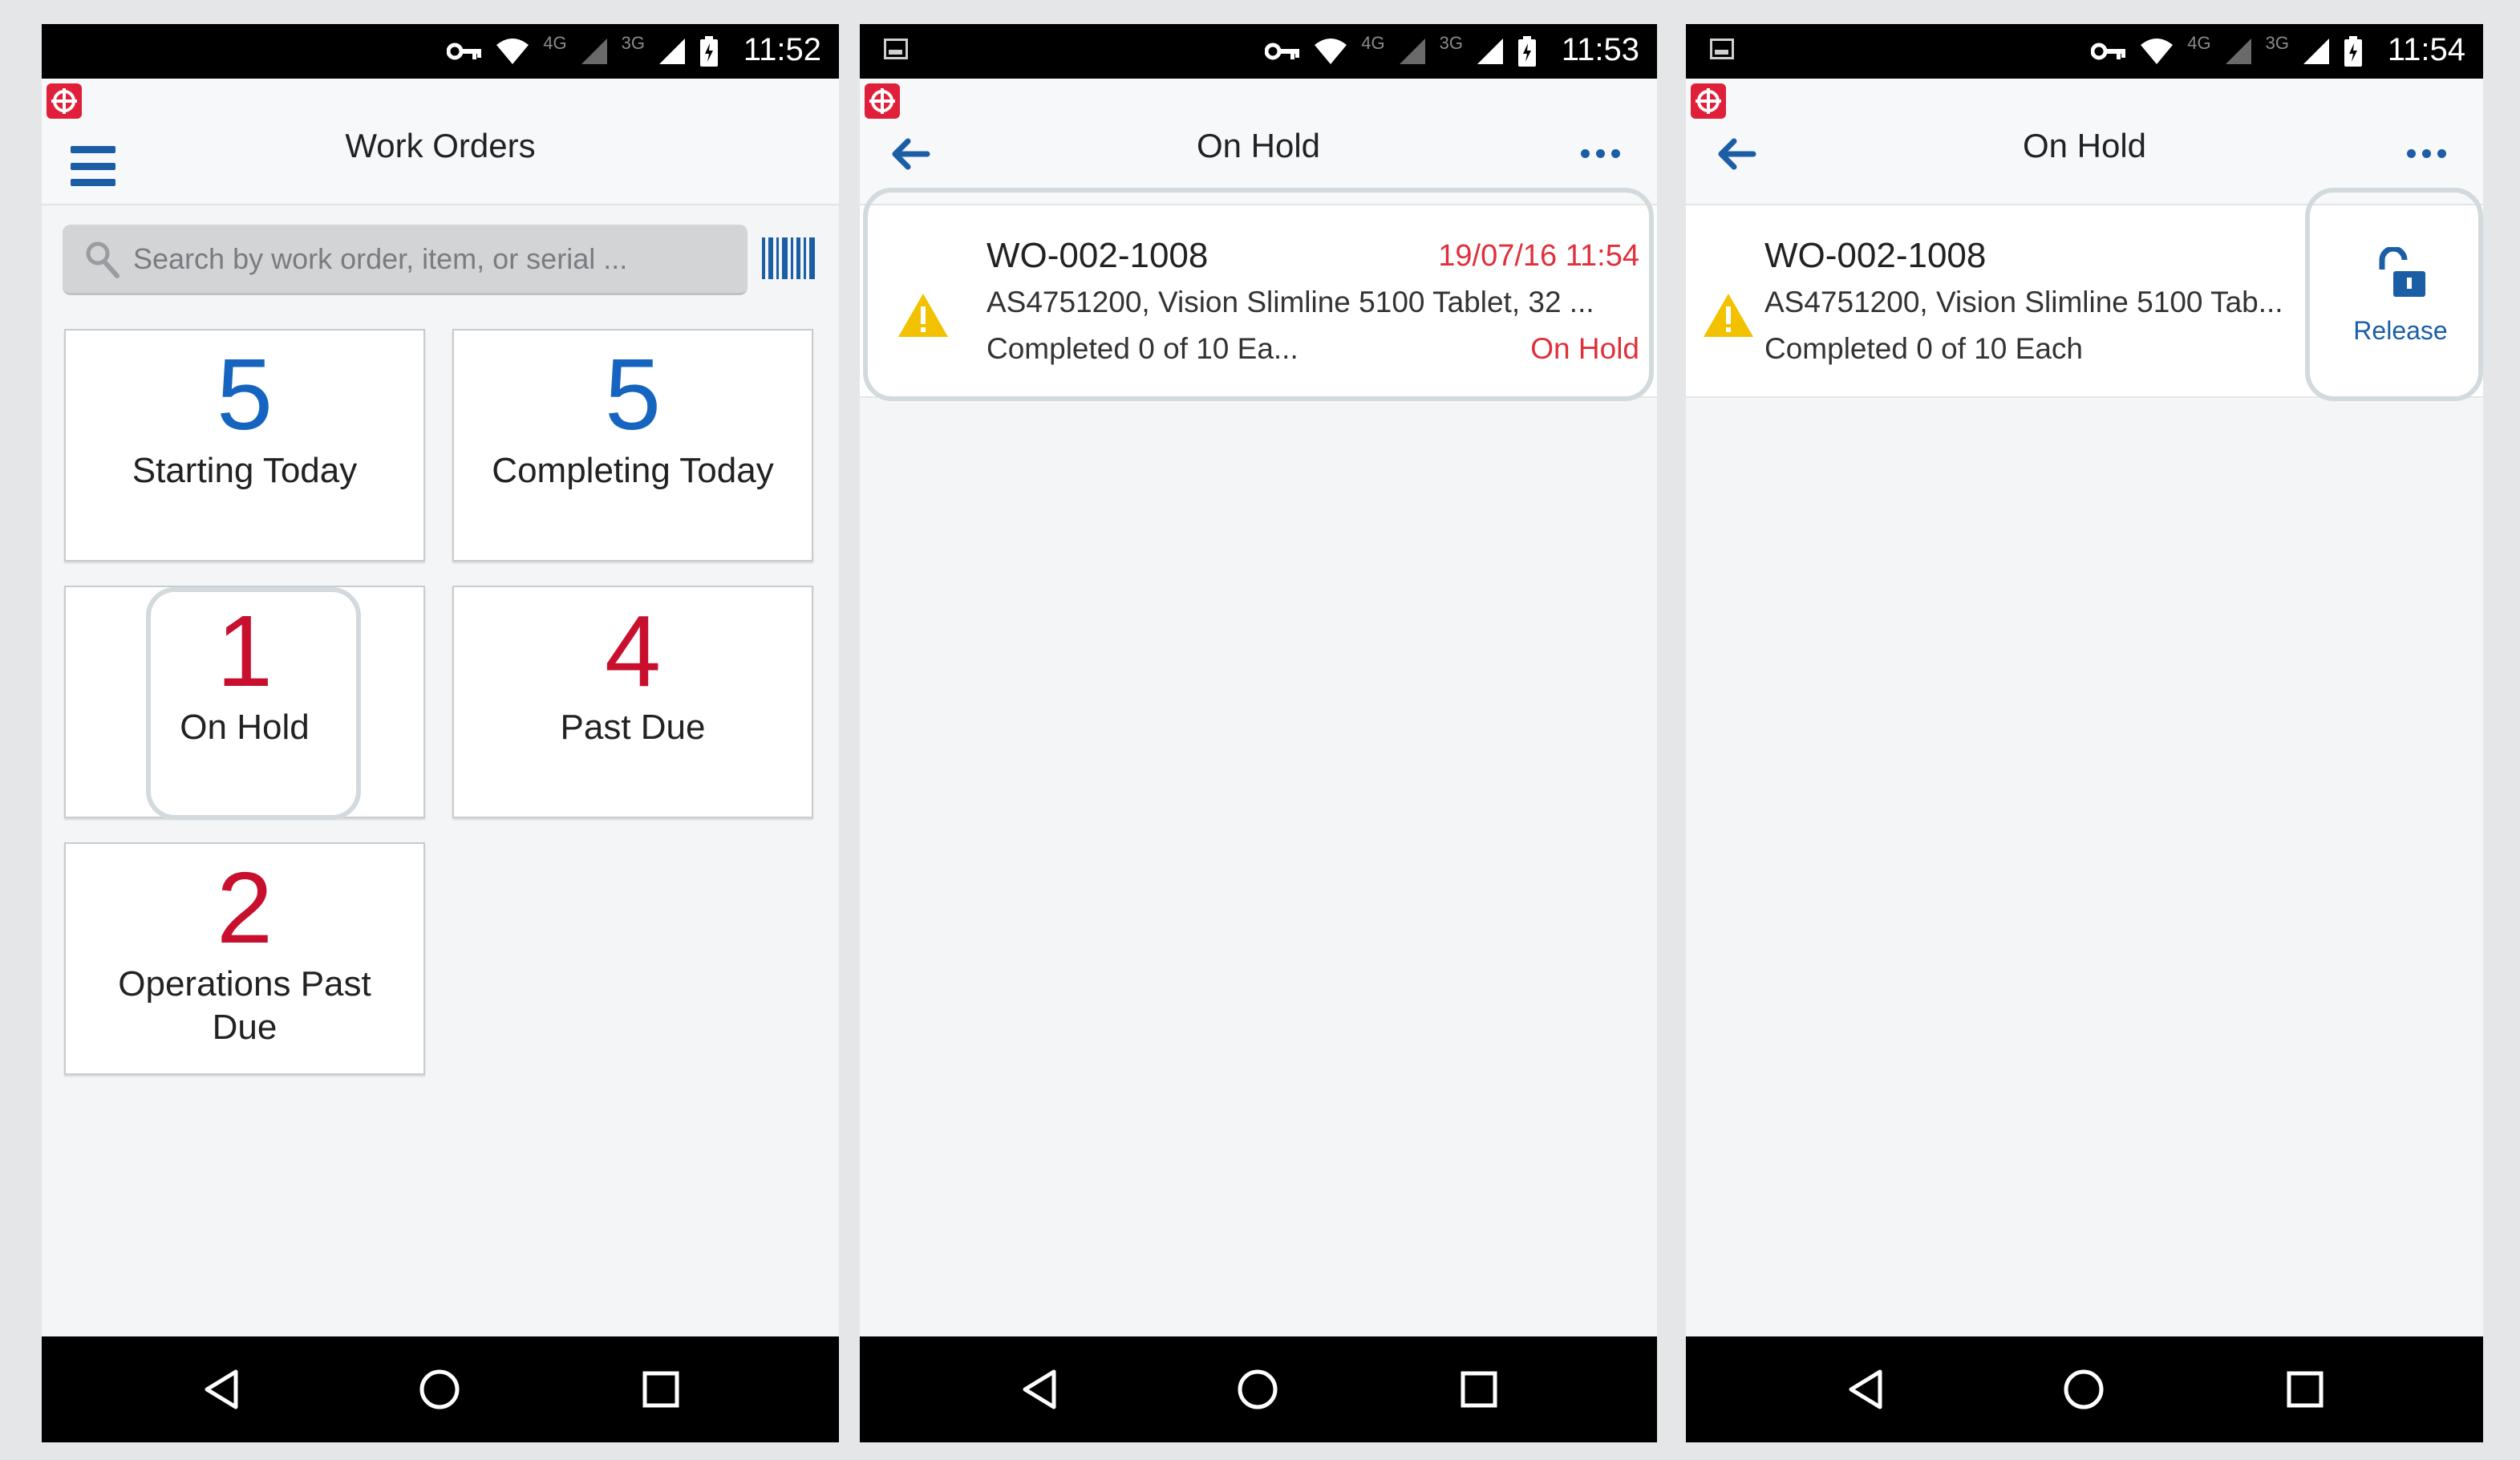 The width and height of the screenshot is (2520, 1460). What do you see at coordinates (245, 728) in the screenshot?
I see `tile-label: On Hold` at bounding box center [245, 728].